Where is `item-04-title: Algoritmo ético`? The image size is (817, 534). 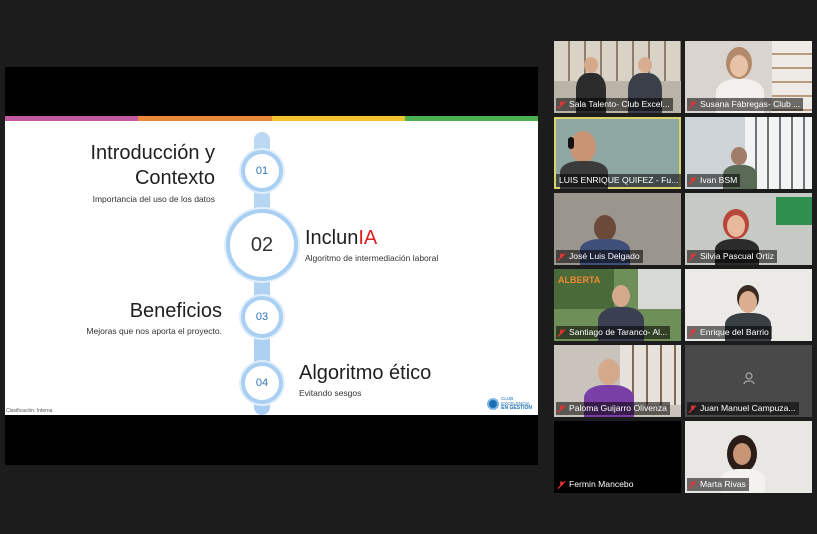
item-04-title: Algoritmo ético is located at coordinates (365, 373).